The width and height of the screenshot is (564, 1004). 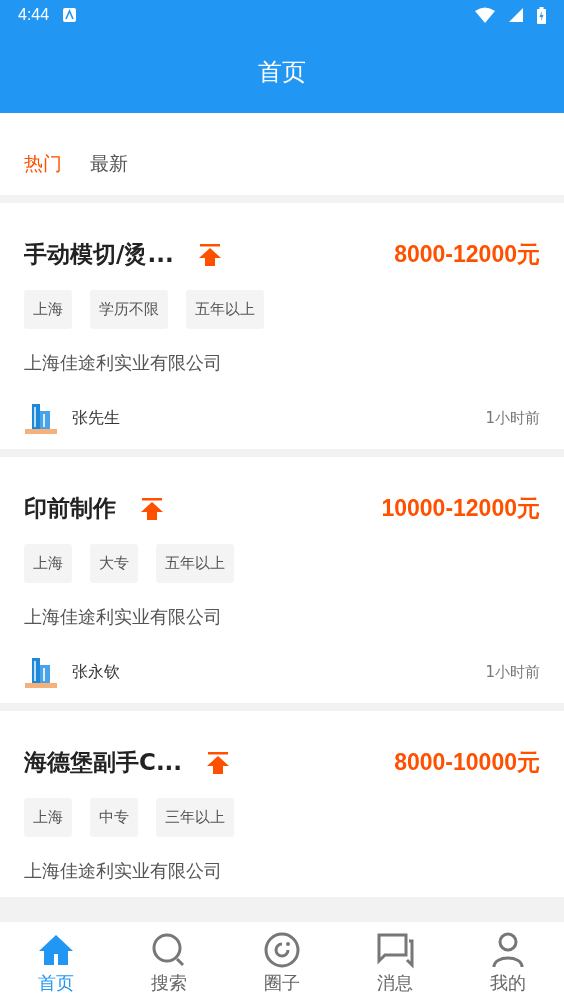 What do you see at coordinates (114, 817) in the screenshot?
I see `job-tag: 中专` at bounding box center [114, 817].